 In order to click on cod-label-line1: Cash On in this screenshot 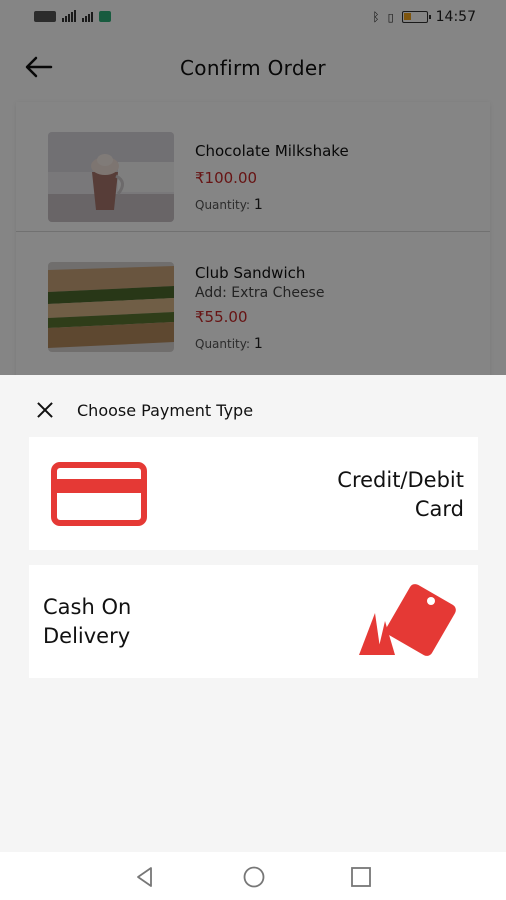, I will do `click(87, 607)`.